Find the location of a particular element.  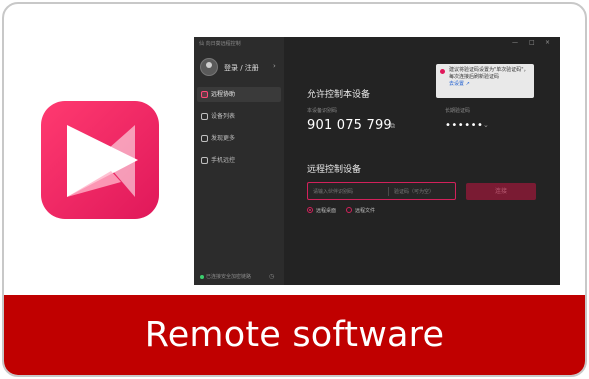

tooltip: 建议将验证码设置为"单次验证码"， 每次连接后刷新验证码 去设置 ↗ is located at coordinates (485, 81).